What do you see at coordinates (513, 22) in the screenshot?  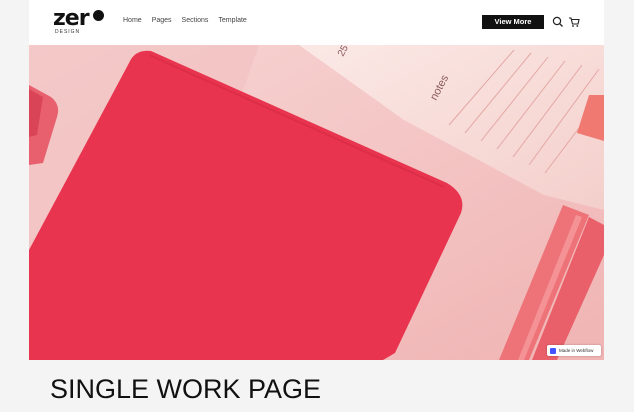 I see `view-more-button: View More` at bounding box center [513, 22].